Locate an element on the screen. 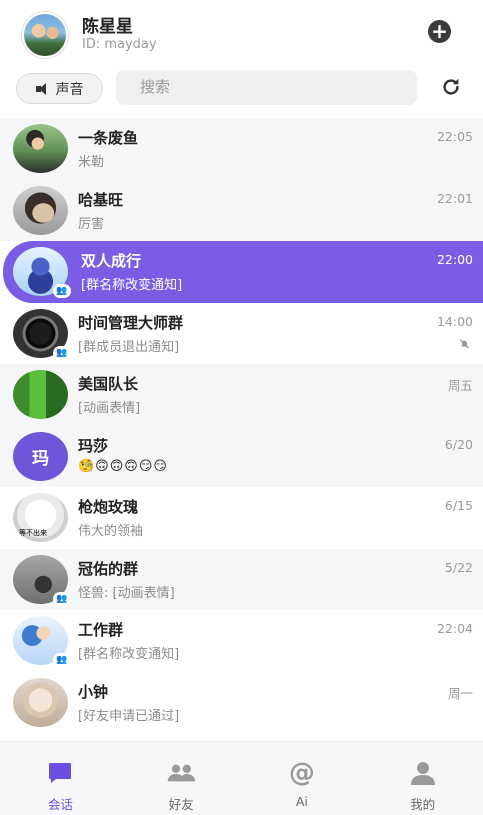 The height and width of the screenshot is (815, 483). chat-preview: [动画表情] is located at coordinates (109, 408).